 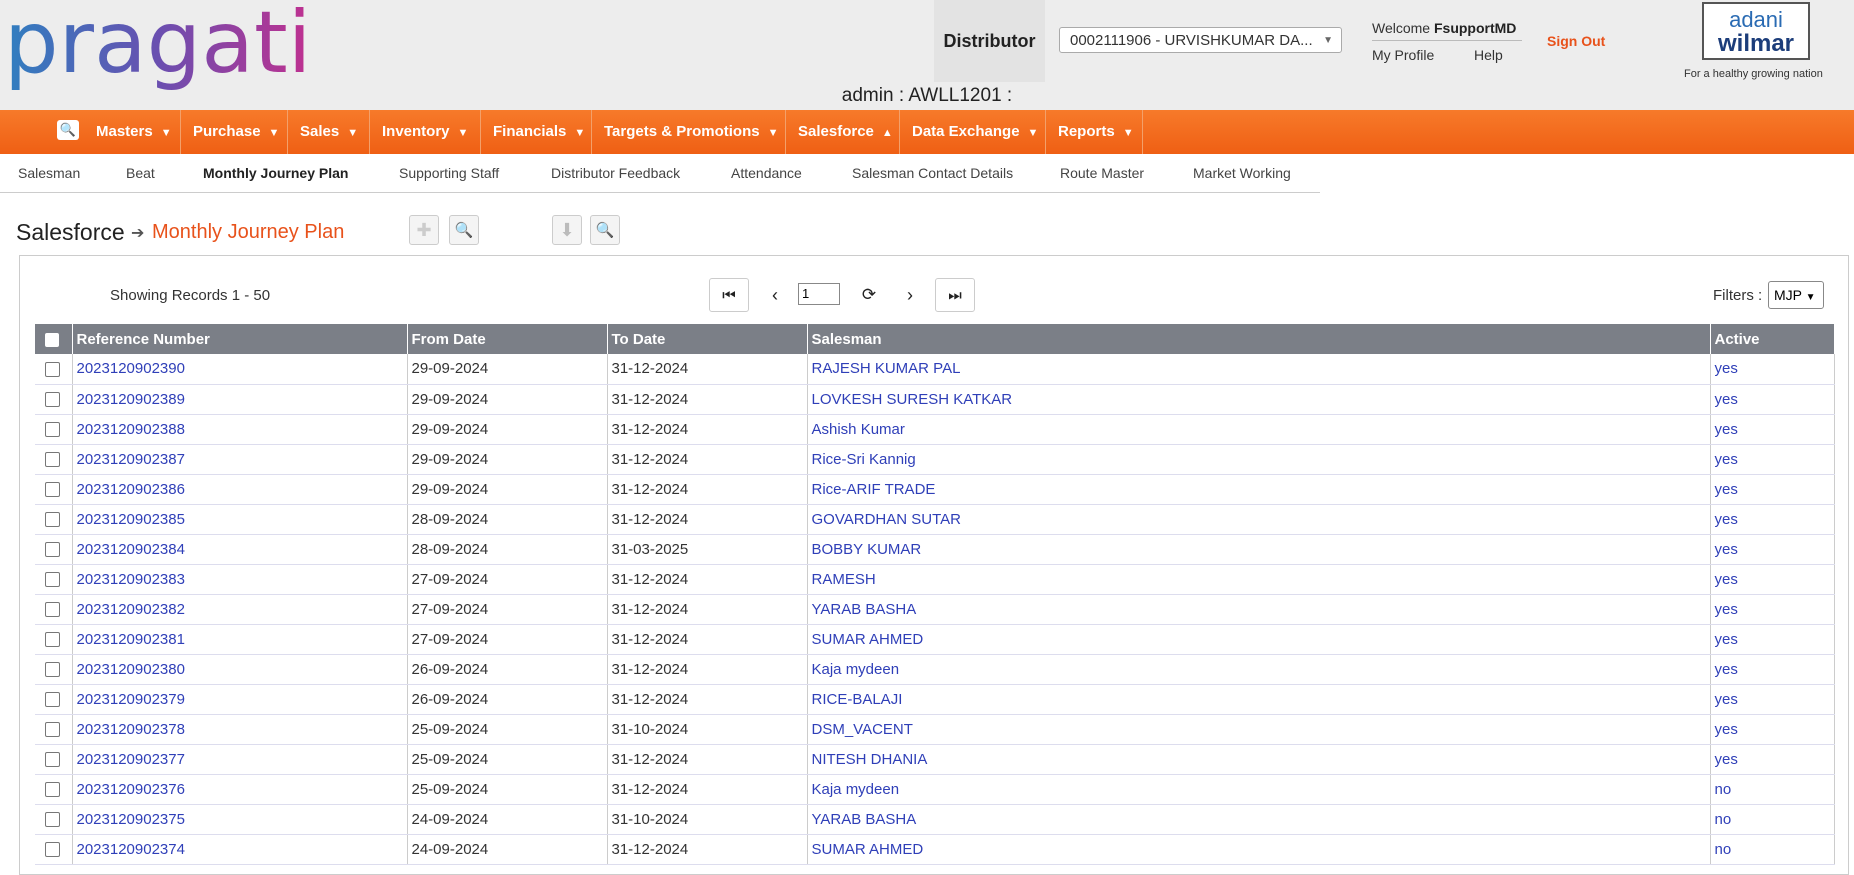 I want to click on salesman-link: LOVKESH SURESH KATKAR, so click(x=1259, y=399).